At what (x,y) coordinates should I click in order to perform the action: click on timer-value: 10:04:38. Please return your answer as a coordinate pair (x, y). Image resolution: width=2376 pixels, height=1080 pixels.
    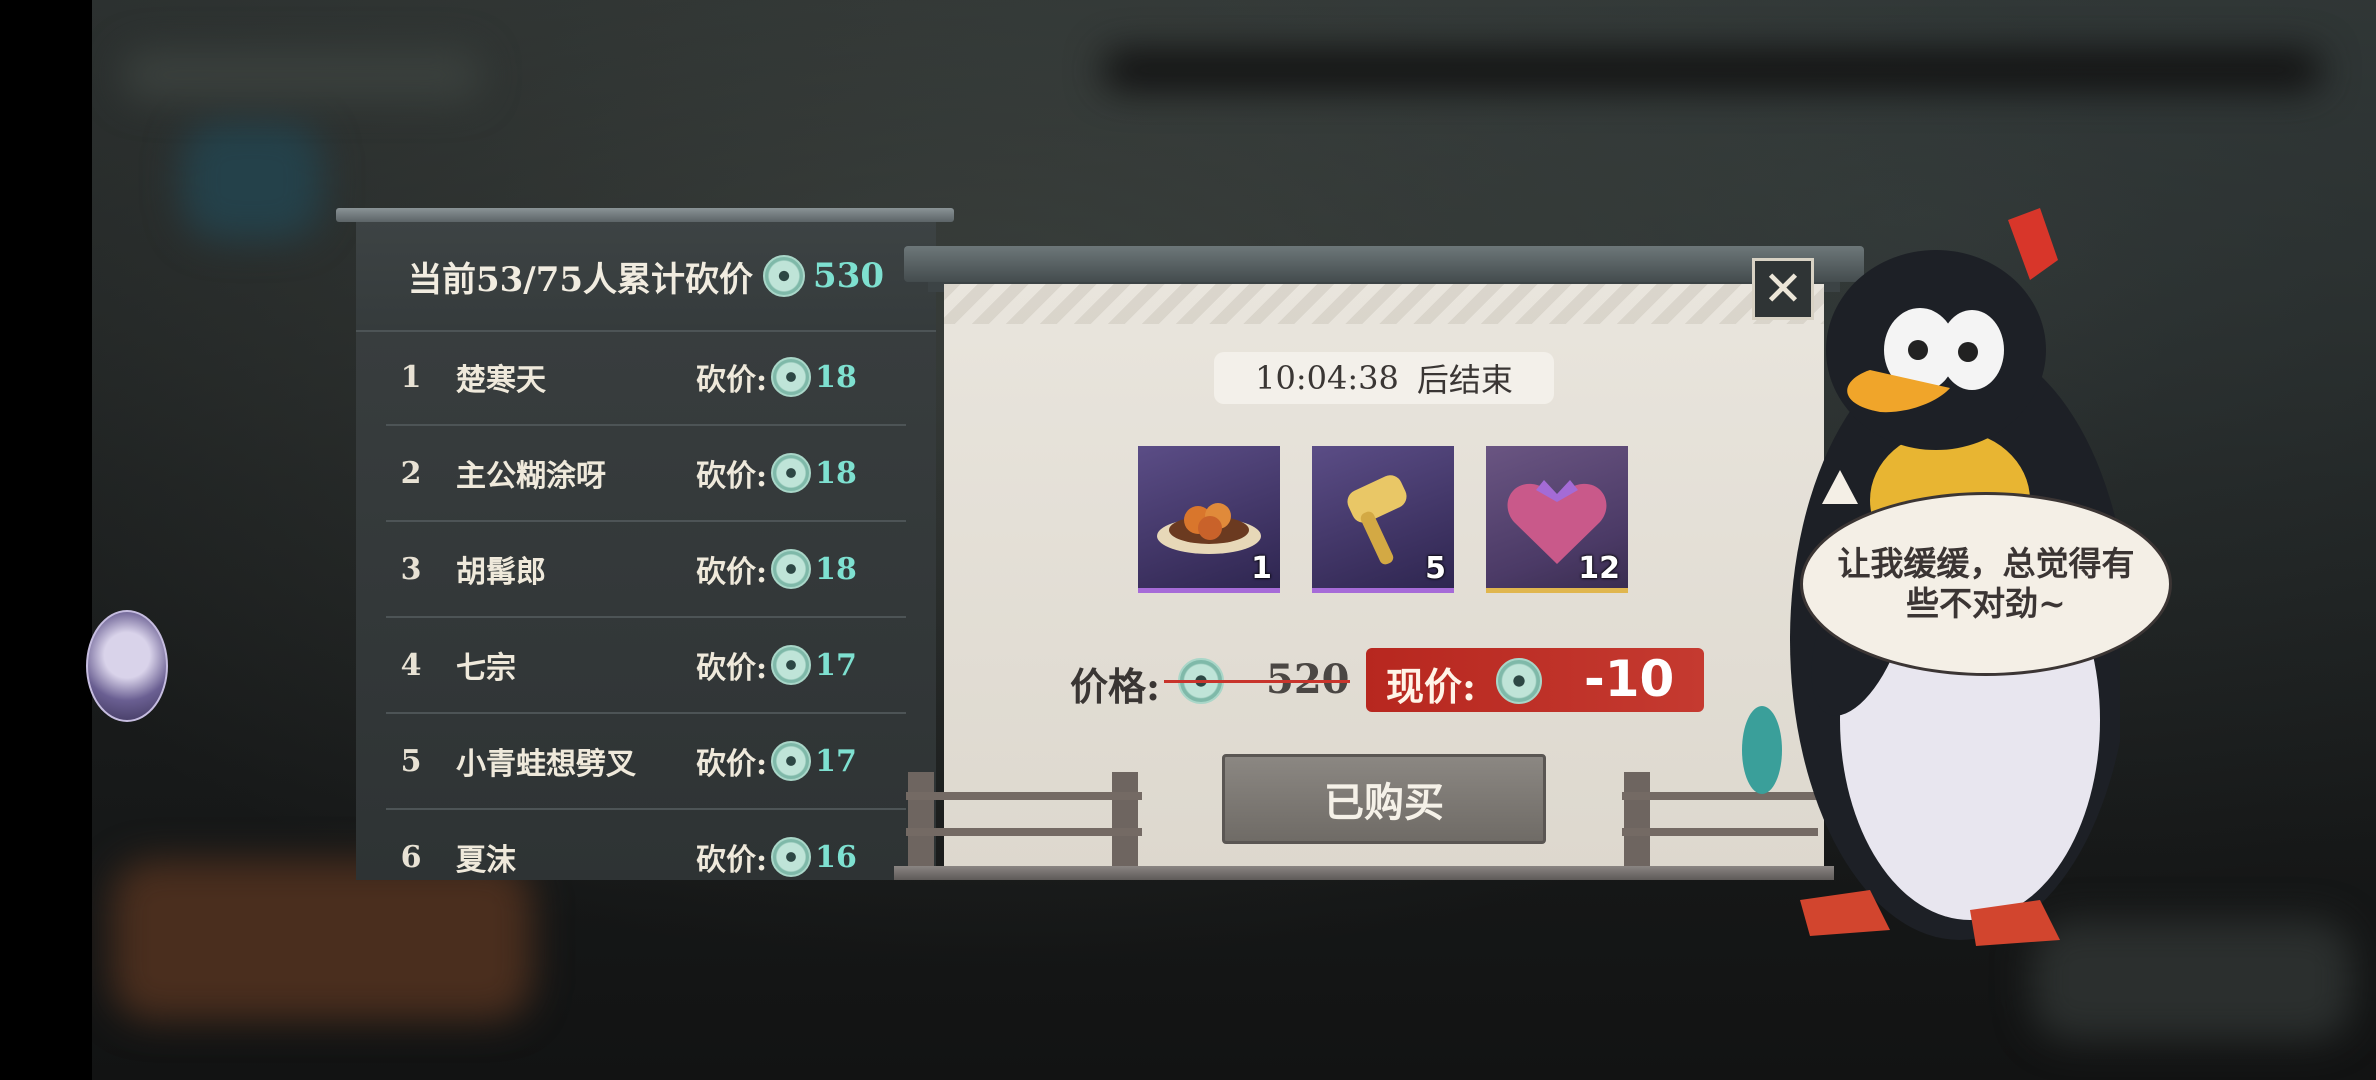
    Looking at the image, I should click on (1327, 378).